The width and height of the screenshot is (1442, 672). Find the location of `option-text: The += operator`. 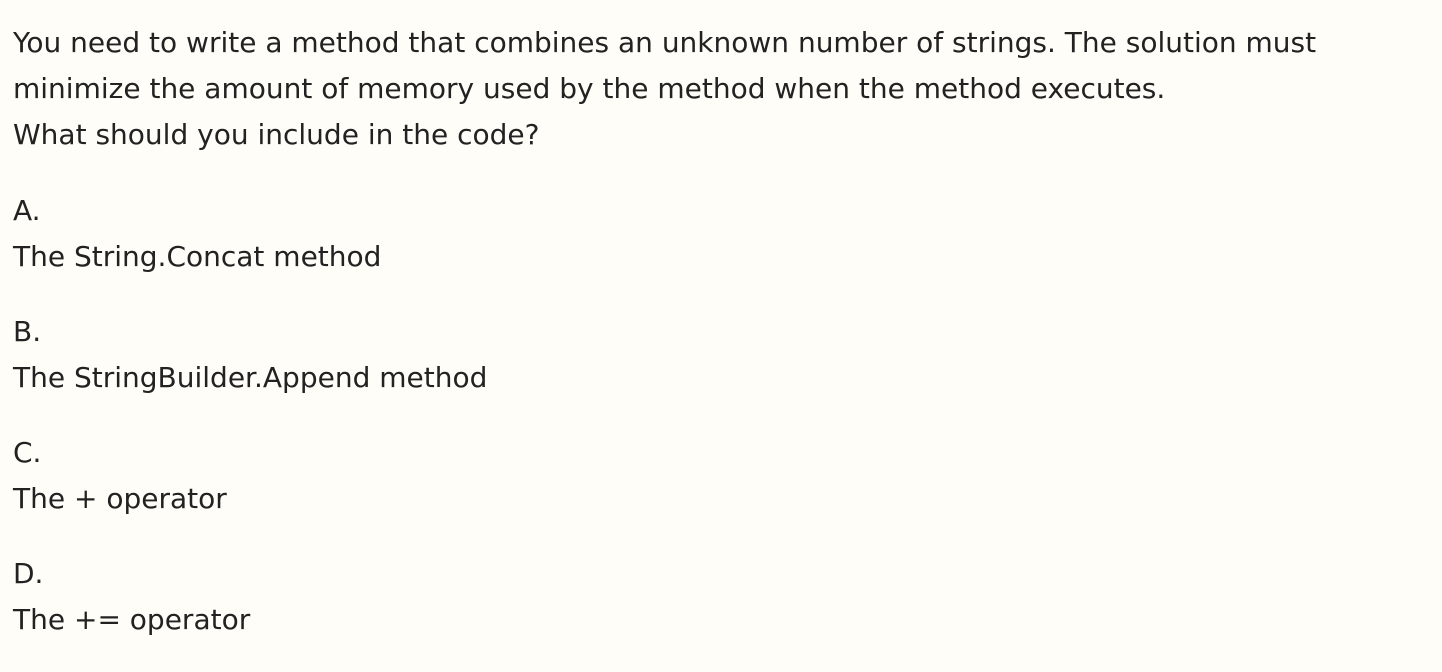

option-text: The += operator is located at coordinates (132, 619).